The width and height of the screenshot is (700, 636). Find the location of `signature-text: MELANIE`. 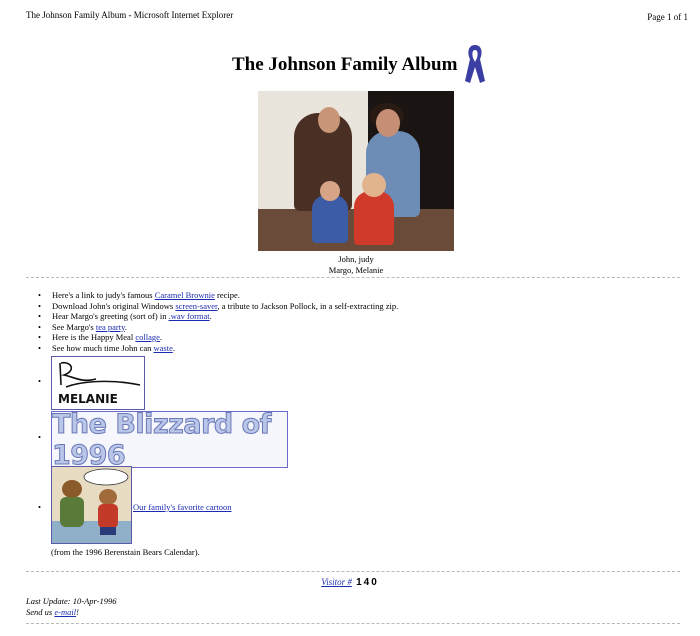

signature-text: MELANIE is located at coordinates (88, 399).